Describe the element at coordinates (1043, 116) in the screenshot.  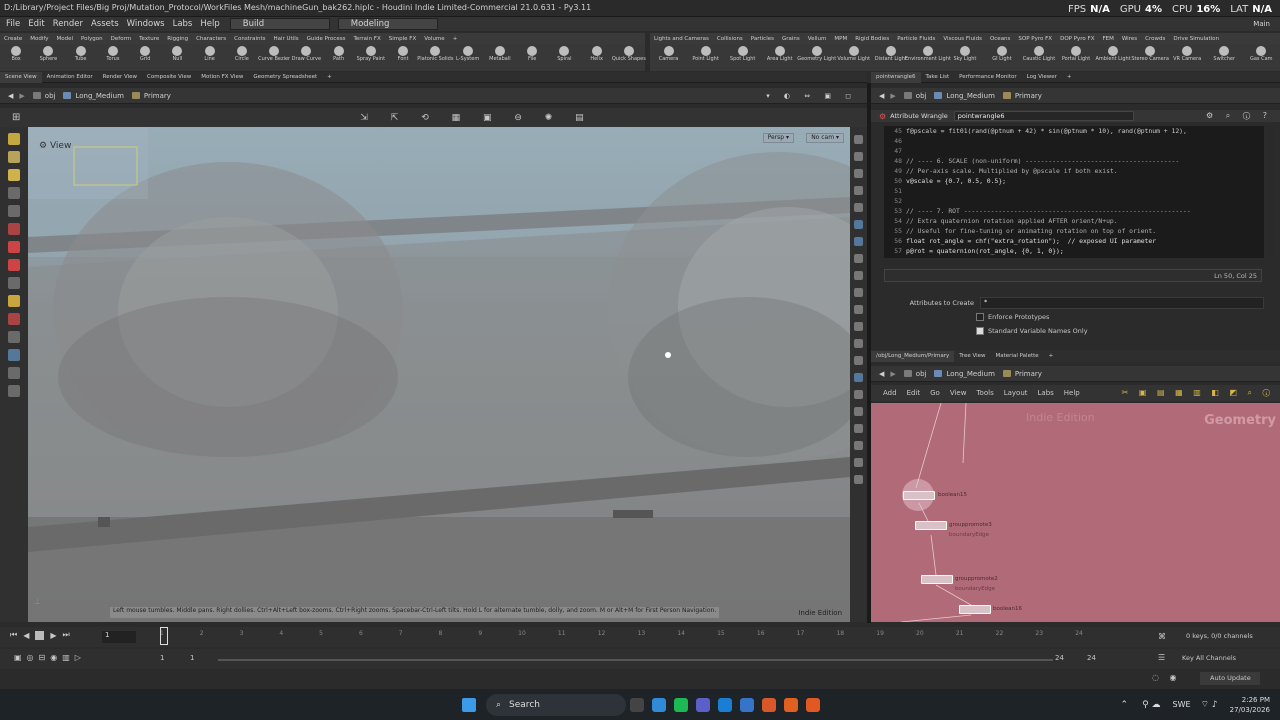
I see `node-name-field: pointwrangle6` at that location.